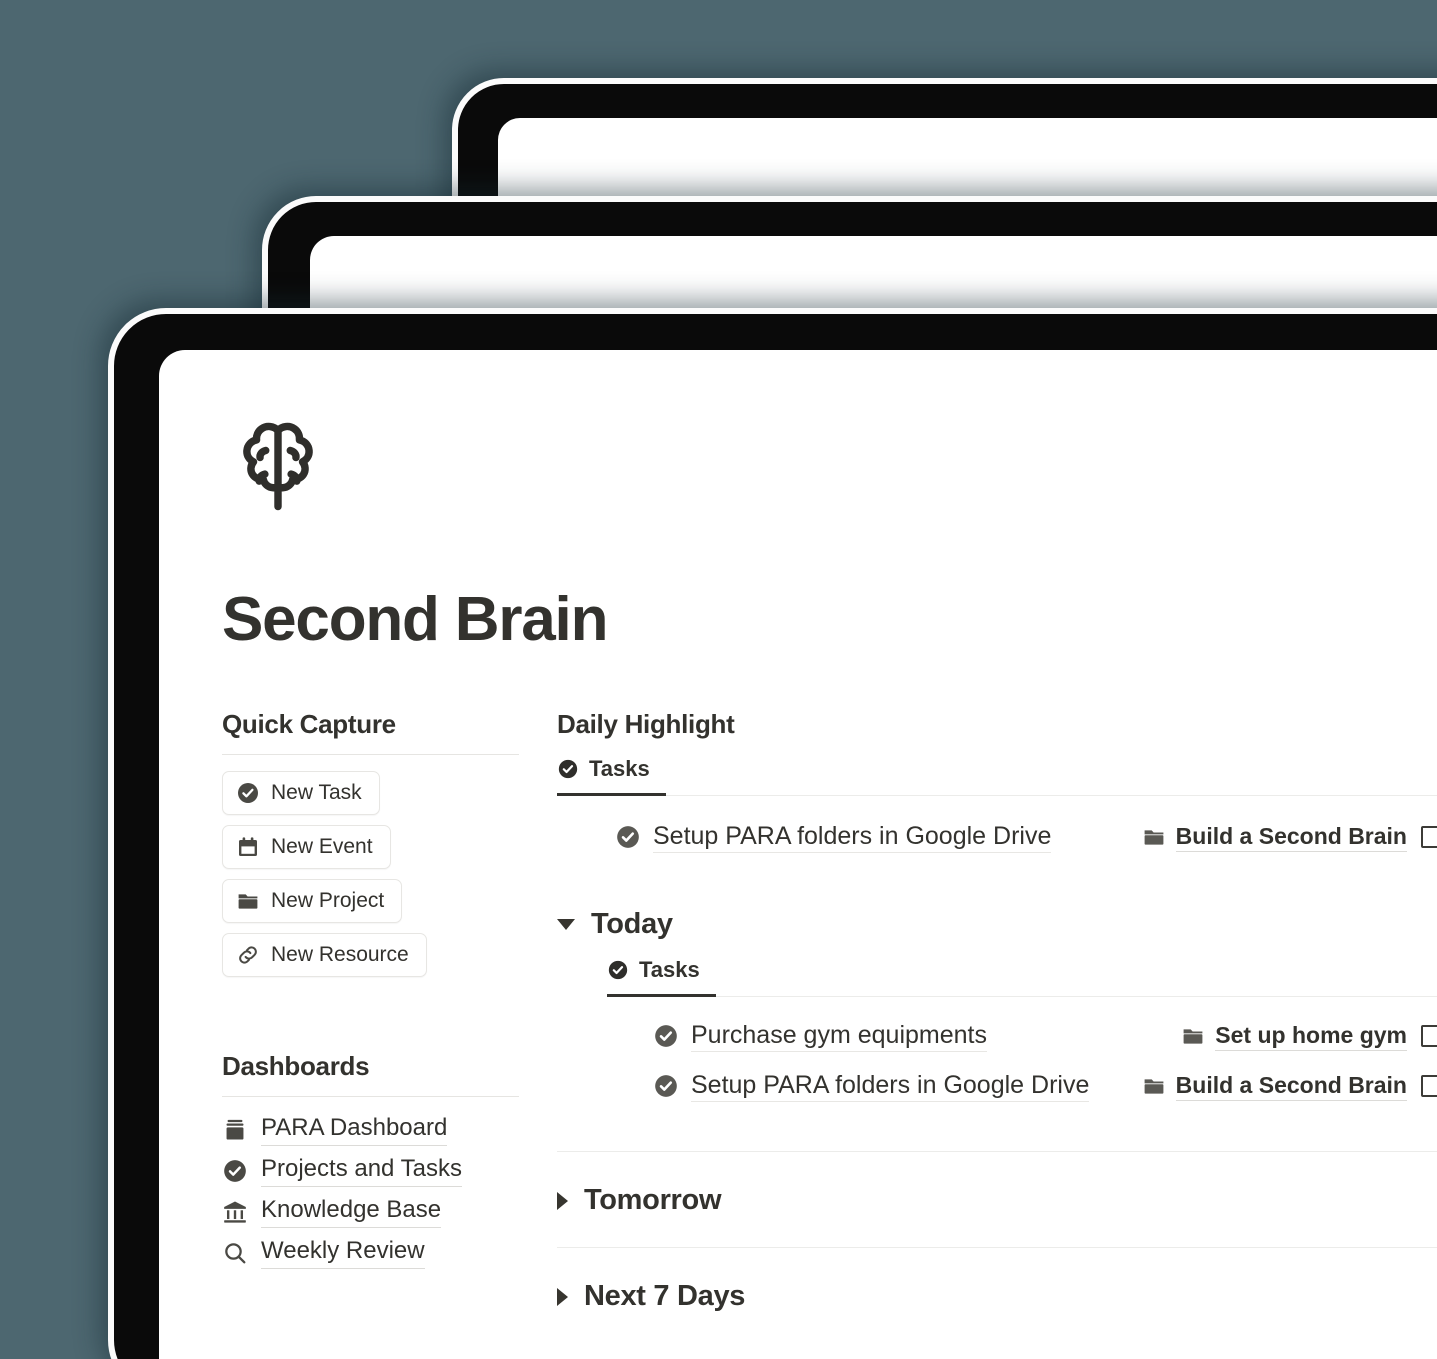 The width and height of the screenshot is (1437, 1359). I want to click on sidebar-item-weekly-review: Weekly Review, so click(370, 1252).